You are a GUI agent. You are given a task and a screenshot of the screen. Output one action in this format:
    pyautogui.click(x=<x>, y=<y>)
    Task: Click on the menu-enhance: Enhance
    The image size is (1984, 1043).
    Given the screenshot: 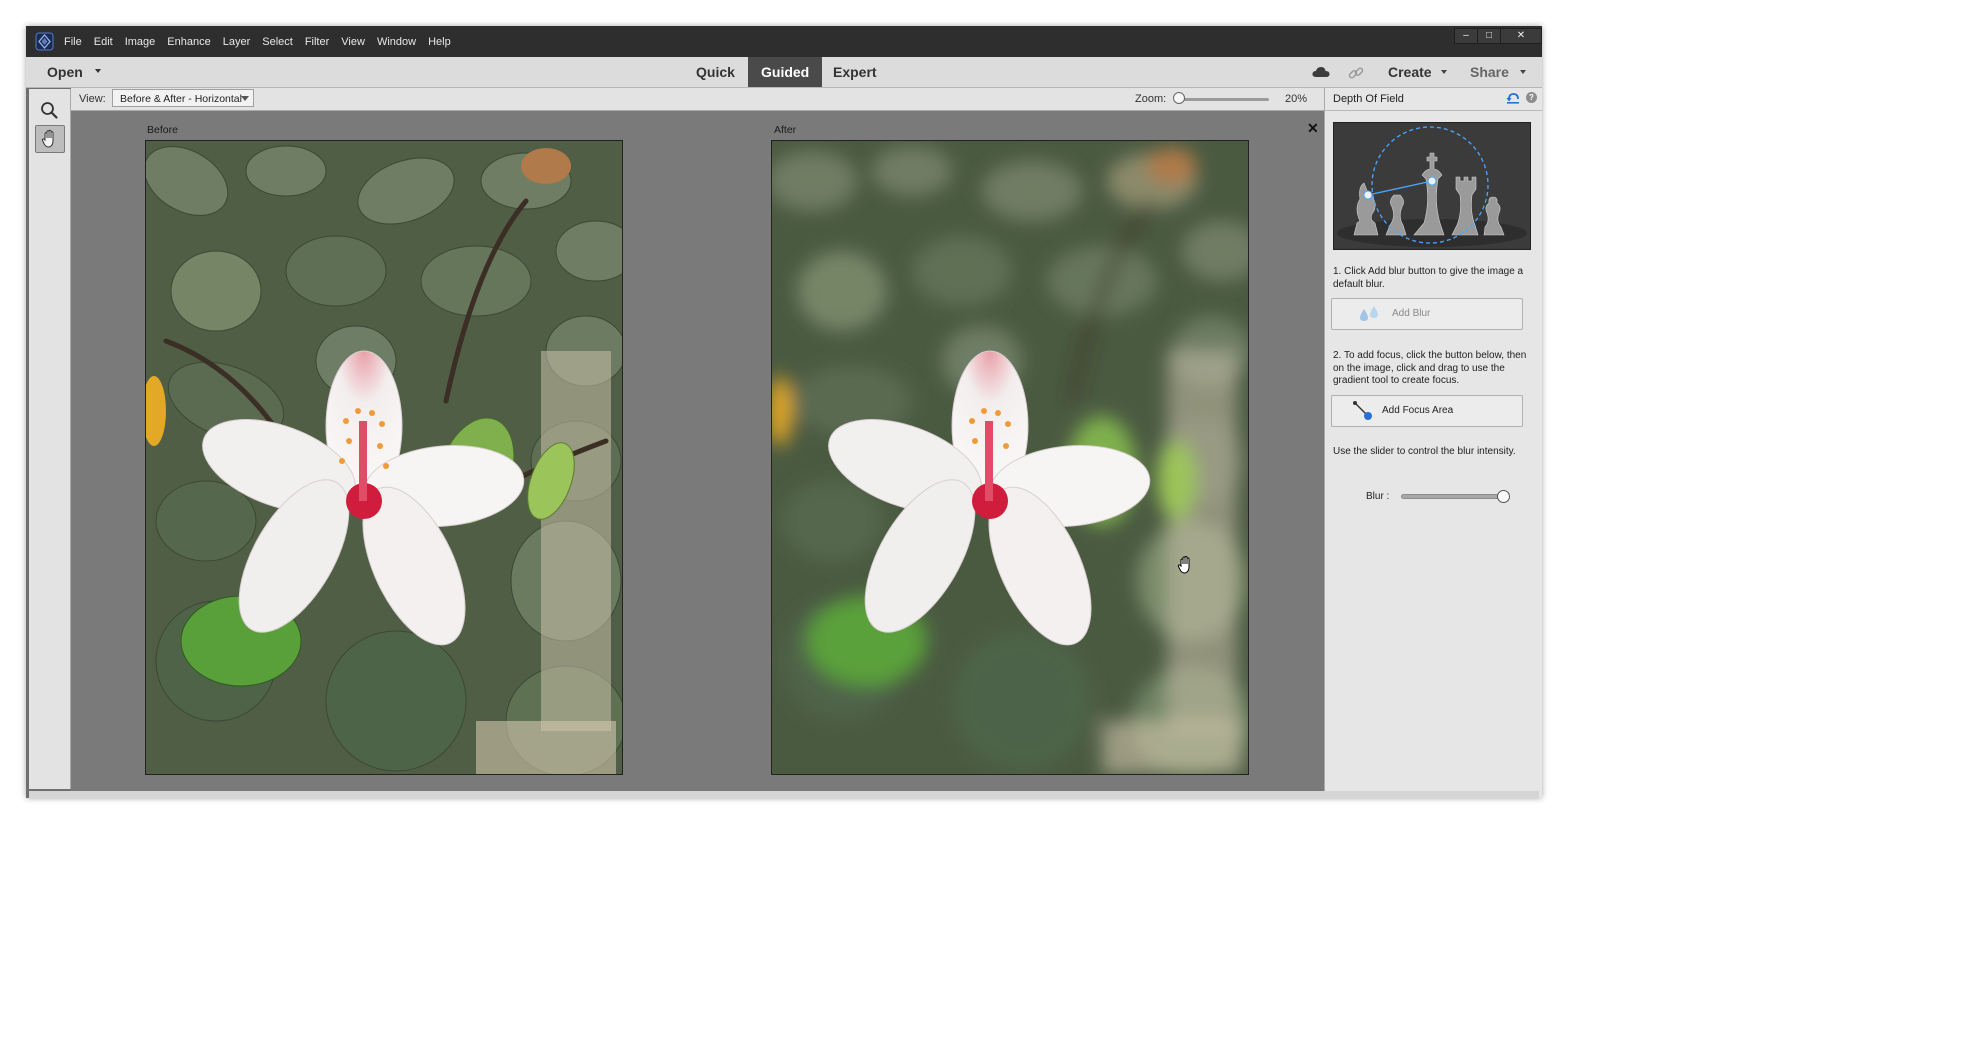 What is the action you would take?
    pyautogui.click(x=188, y=42)
    